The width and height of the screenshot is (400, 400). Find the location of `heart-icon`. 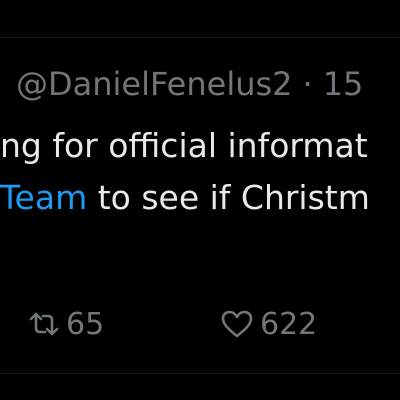

heart-icon is located at coordinates (237, 324).